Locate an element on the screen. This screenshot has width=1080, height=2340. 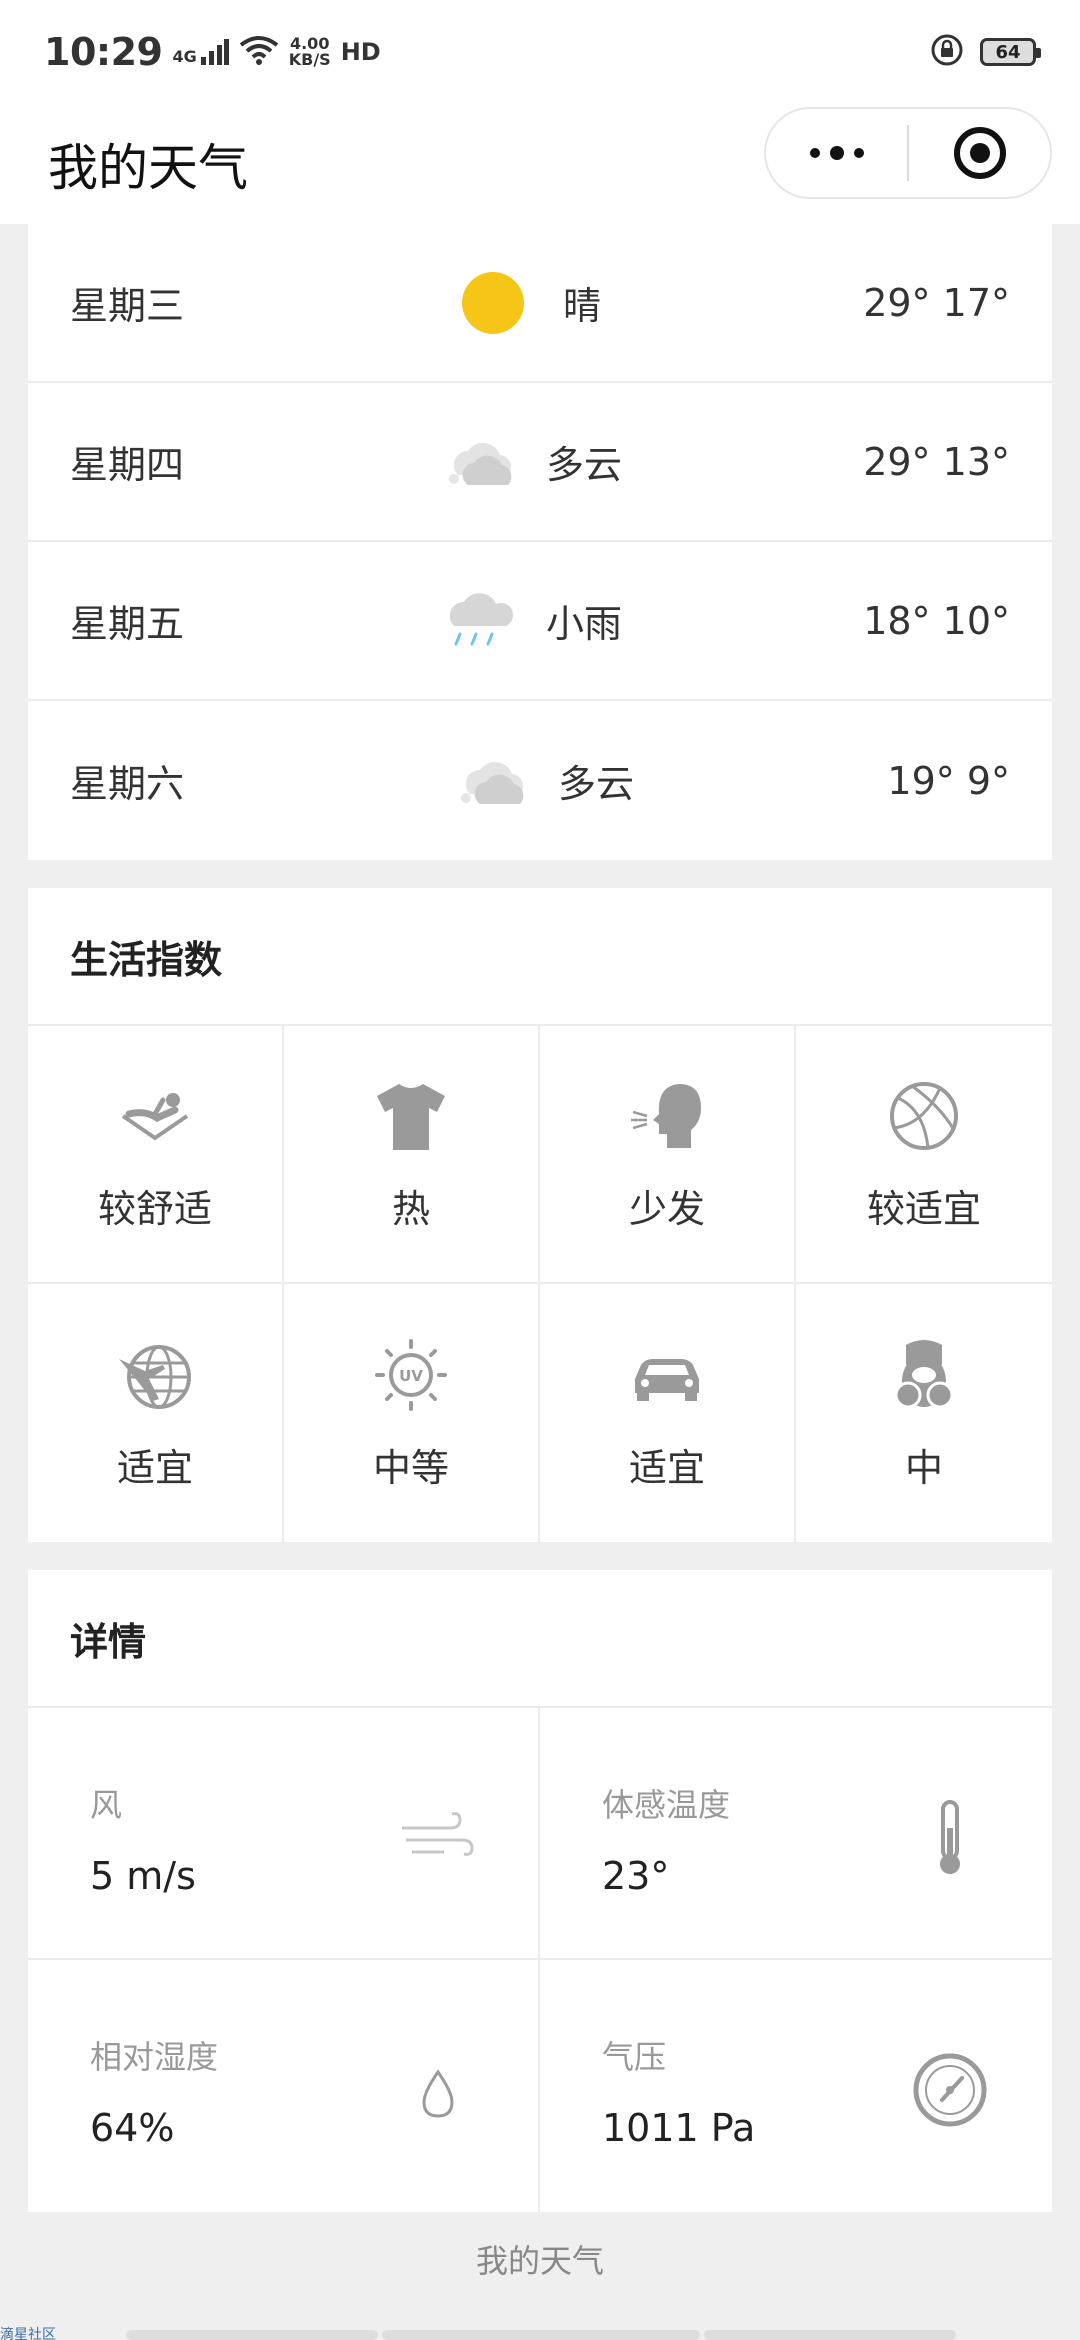
detail-humidity: 相对湿度 64% is located at coordinates (284, 2086).